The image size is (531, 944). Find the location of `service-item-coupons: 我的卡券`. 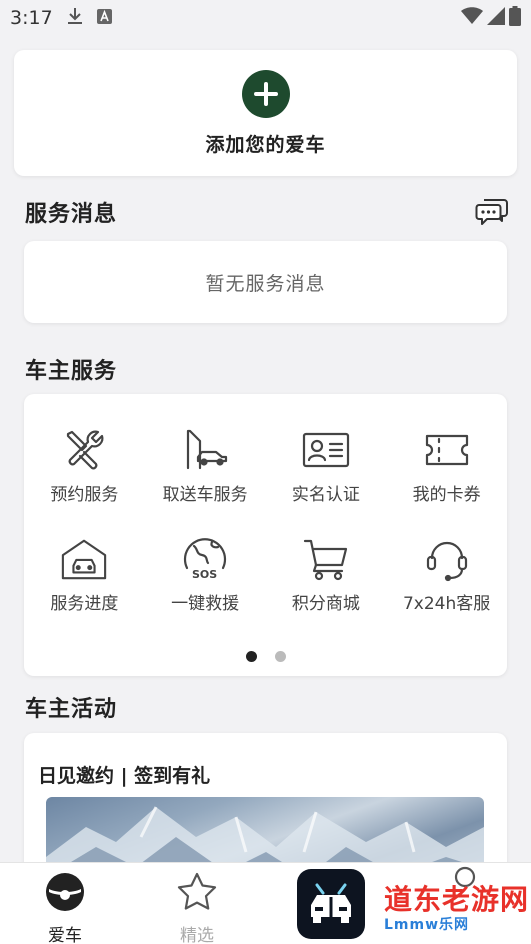

service-item-coupons: 我的卡券 is located at coordinates (446, 465).